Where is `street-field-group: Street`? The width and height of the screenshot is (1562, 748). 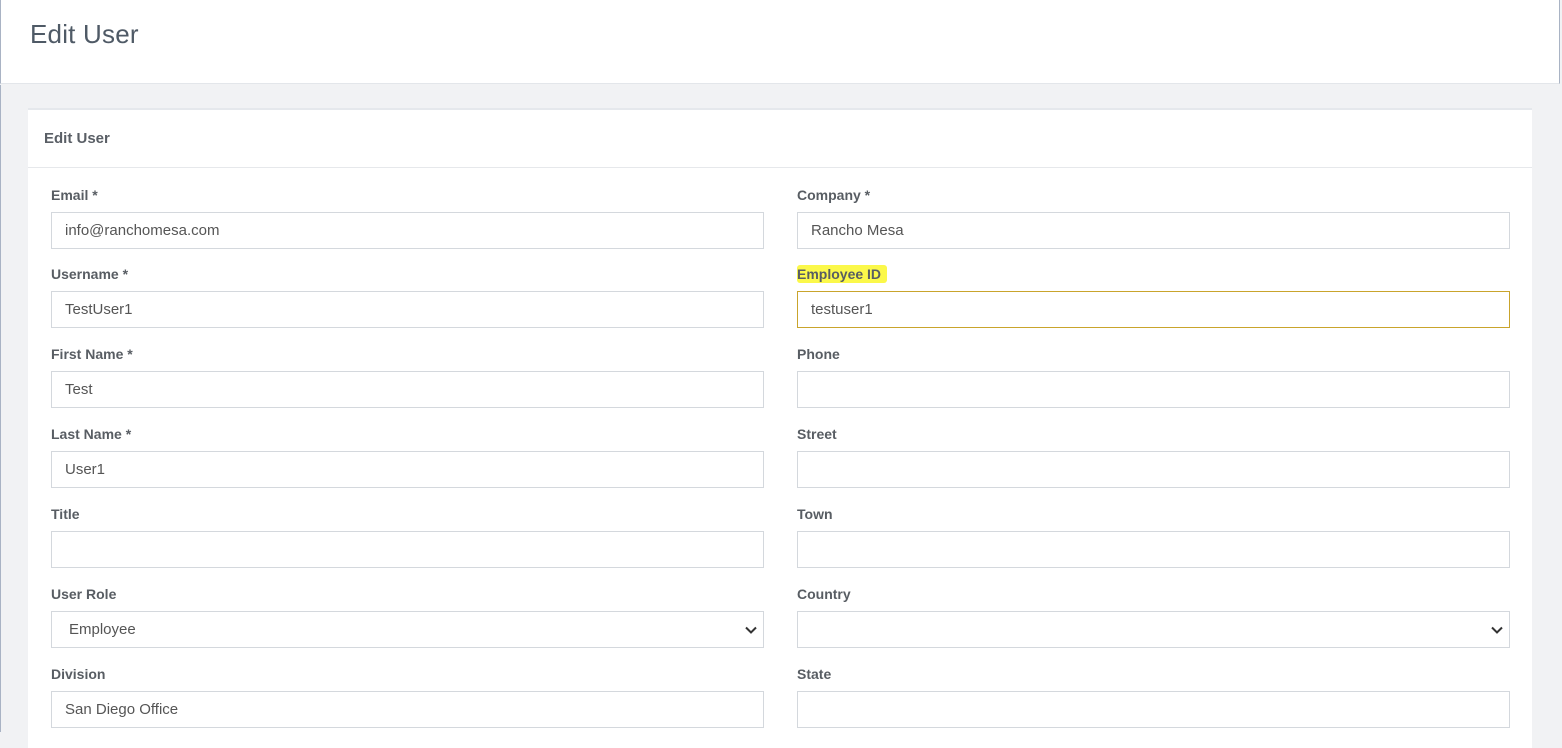
street-field-group: Street is located at coordinates (1153, 456).